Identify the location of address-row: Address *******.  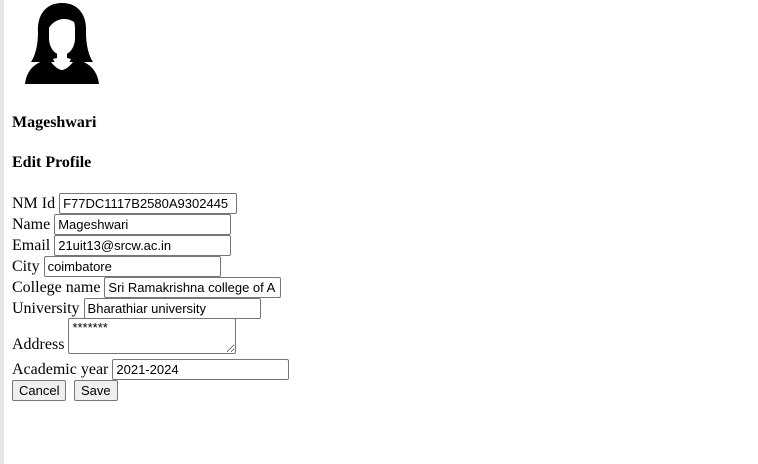
(124, 336).